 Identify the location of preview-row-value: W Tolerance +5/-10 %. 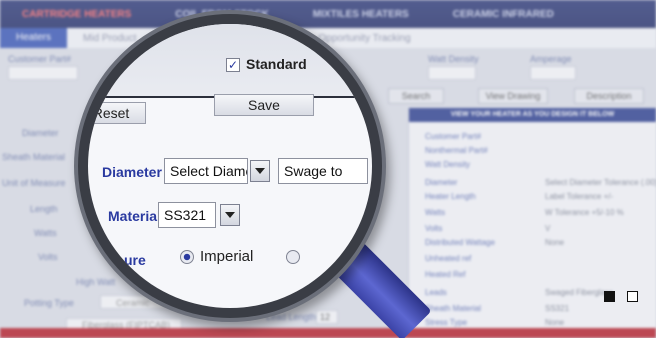
(584, 212).